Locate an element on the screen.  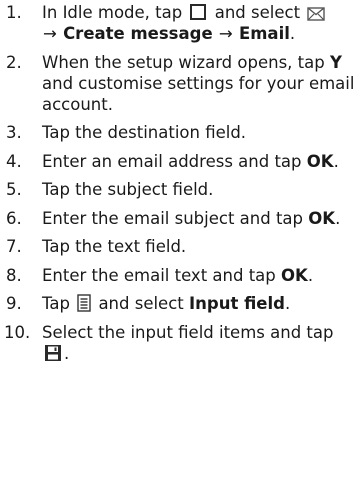
step-7: 7. Tap the text field. is located at coordinates (182, 246).